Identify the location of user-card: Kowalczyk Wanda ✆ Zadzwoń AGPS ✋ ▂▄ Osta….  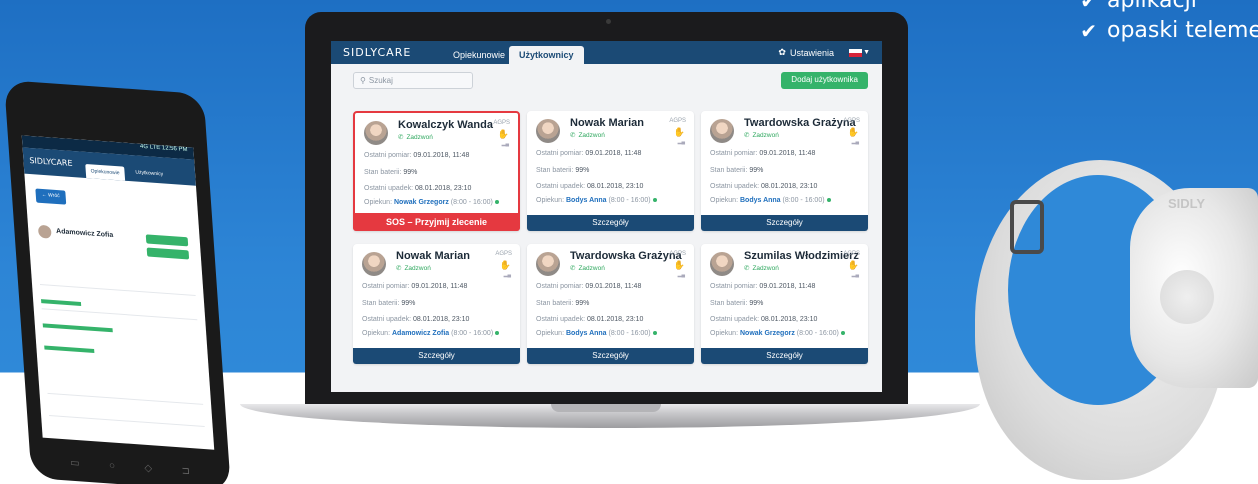
(436, 171).